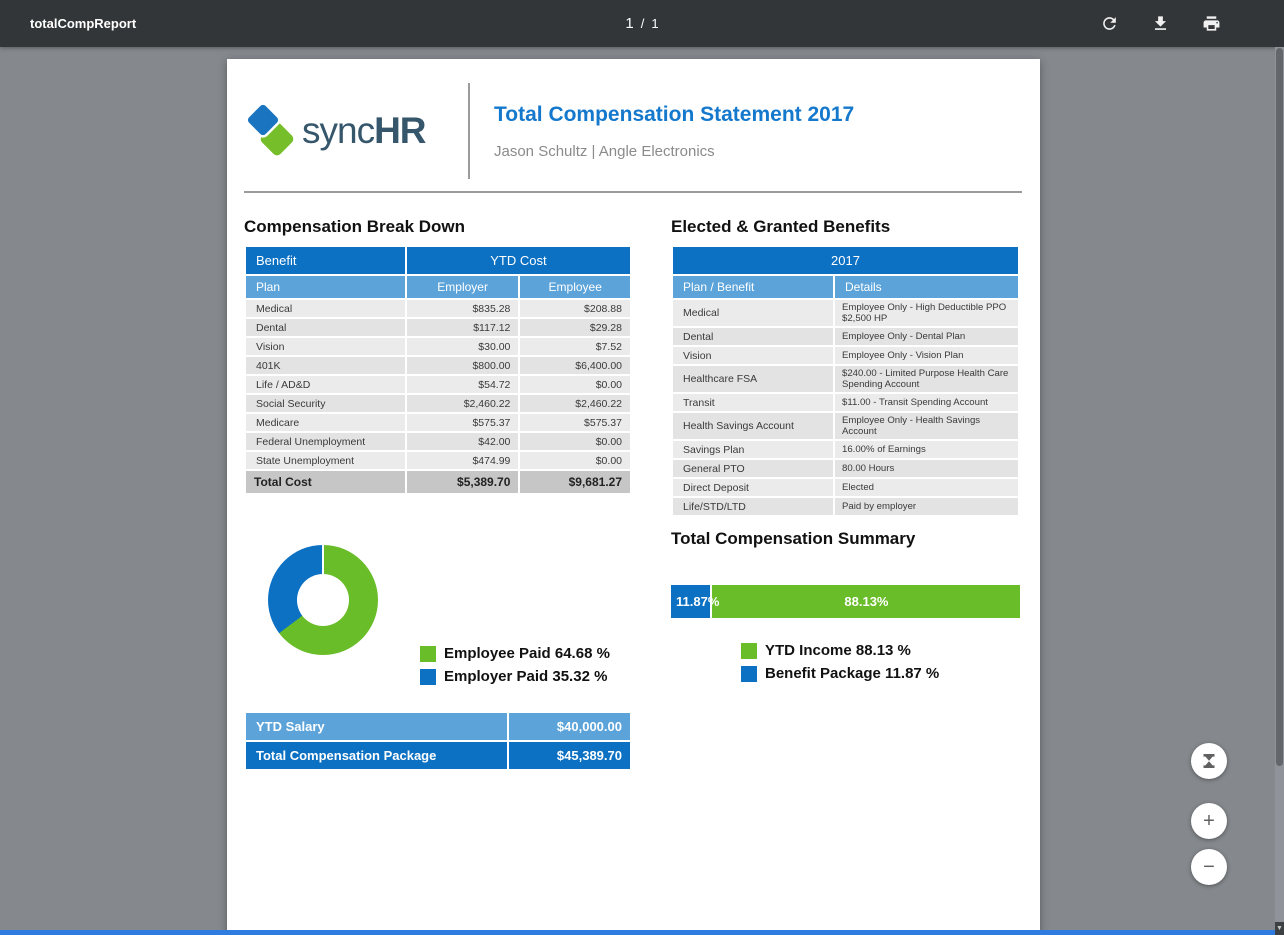 The image size is (1284, 935). I want to click on zoom-out-button: −, so click(1209, 867).